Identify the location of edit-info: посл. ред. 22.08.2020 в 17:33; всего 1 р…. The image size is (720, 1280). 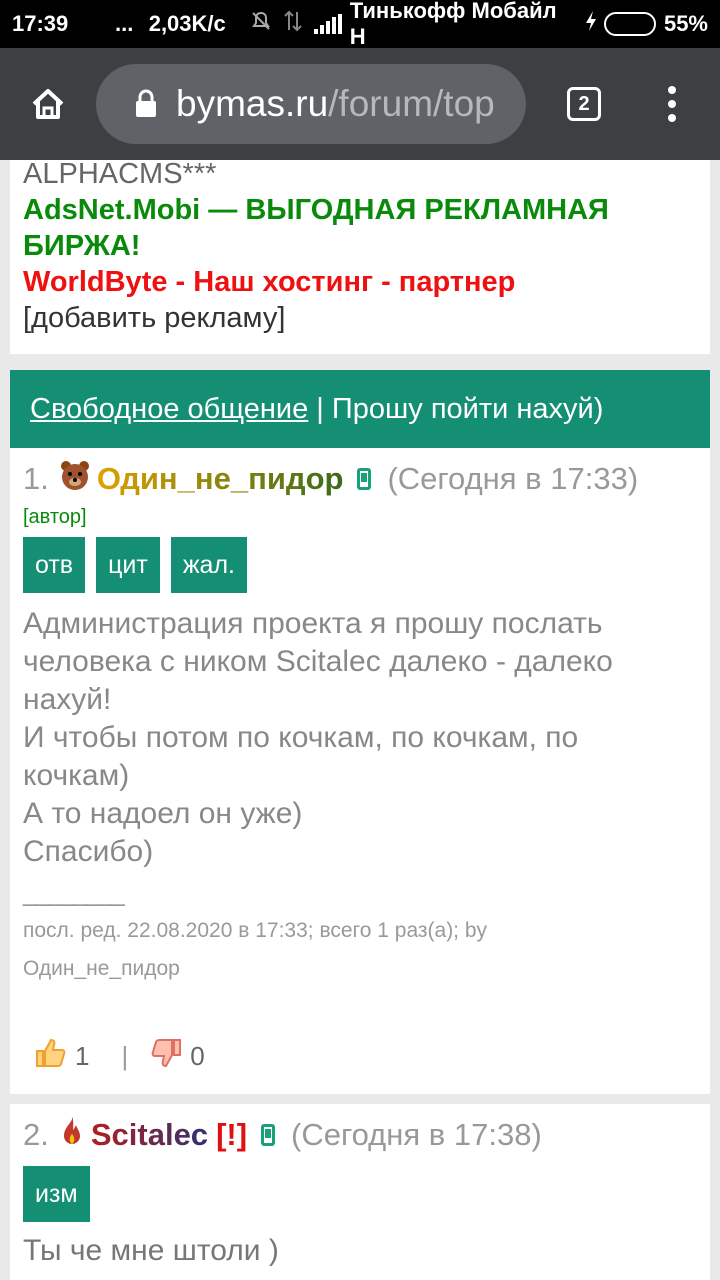
(360, 950).